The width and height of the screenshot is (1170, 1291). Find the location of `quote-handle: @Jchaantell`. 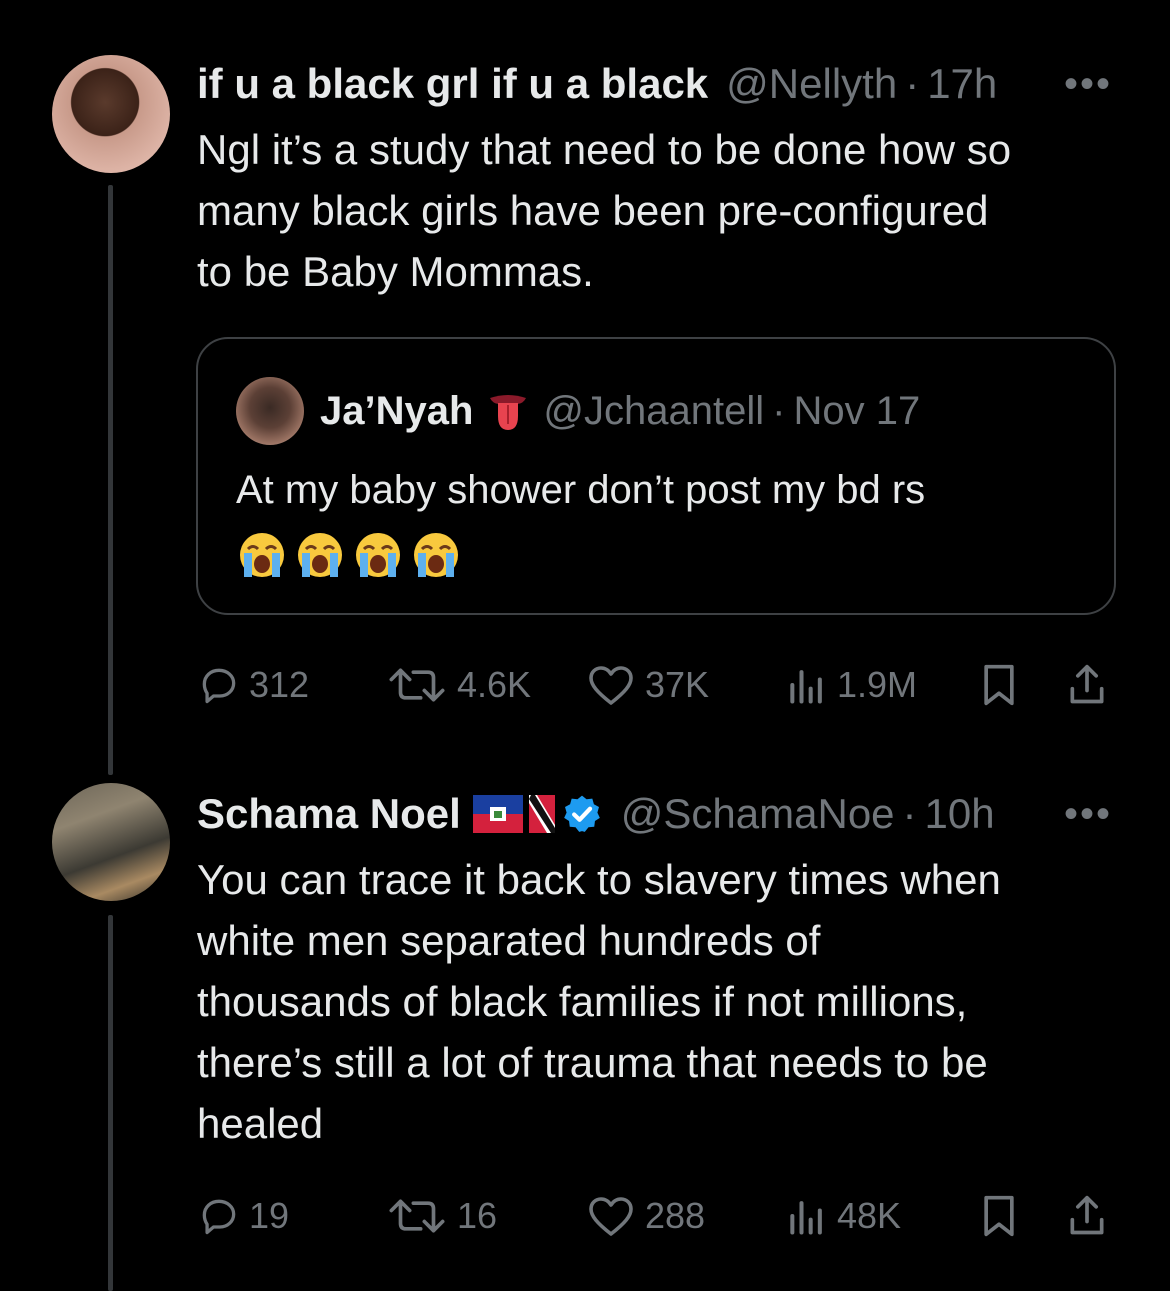

quote-handle: @Jchaantell is located at coordinates (654, 410).